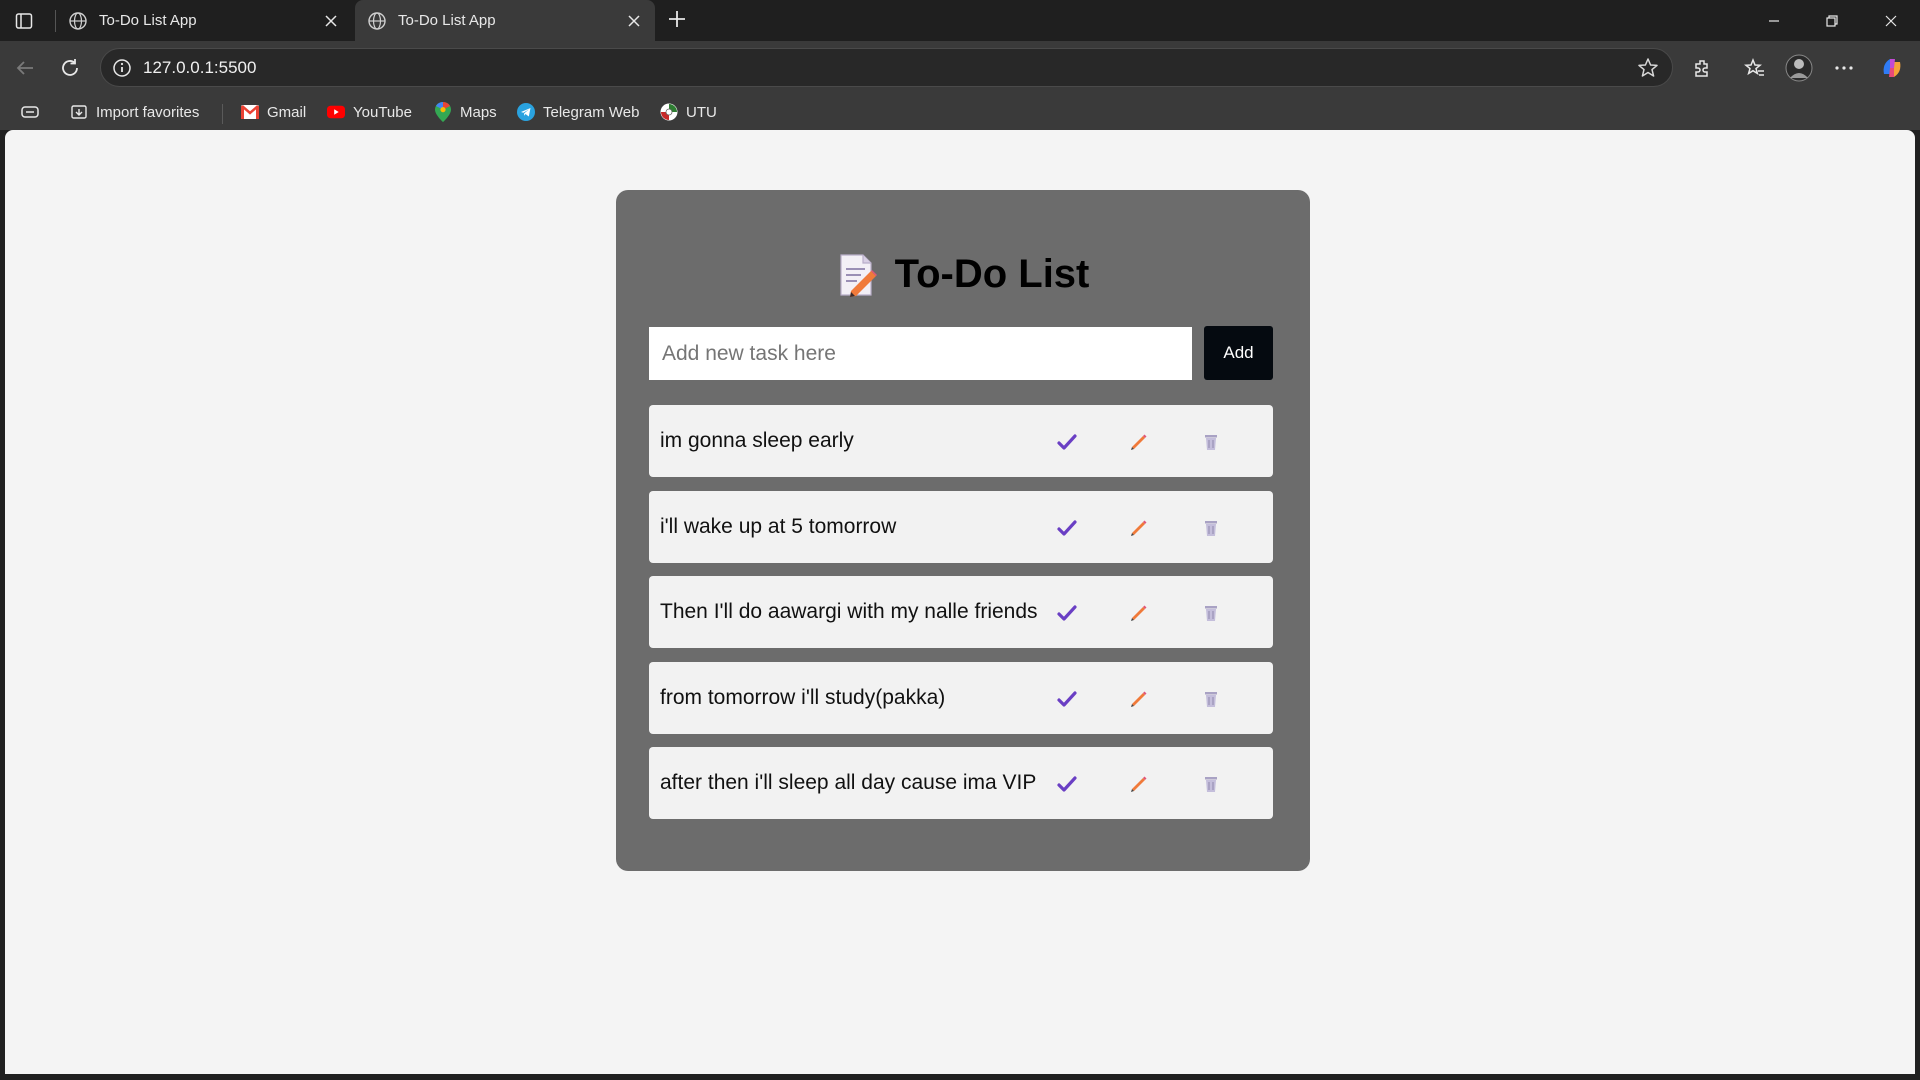 The image size is (1920, 1080). What do you see at coordinates (961, 441) in the screenshot?
I see `task-item: im gonna sleep early` at bounding box center [961, 441].